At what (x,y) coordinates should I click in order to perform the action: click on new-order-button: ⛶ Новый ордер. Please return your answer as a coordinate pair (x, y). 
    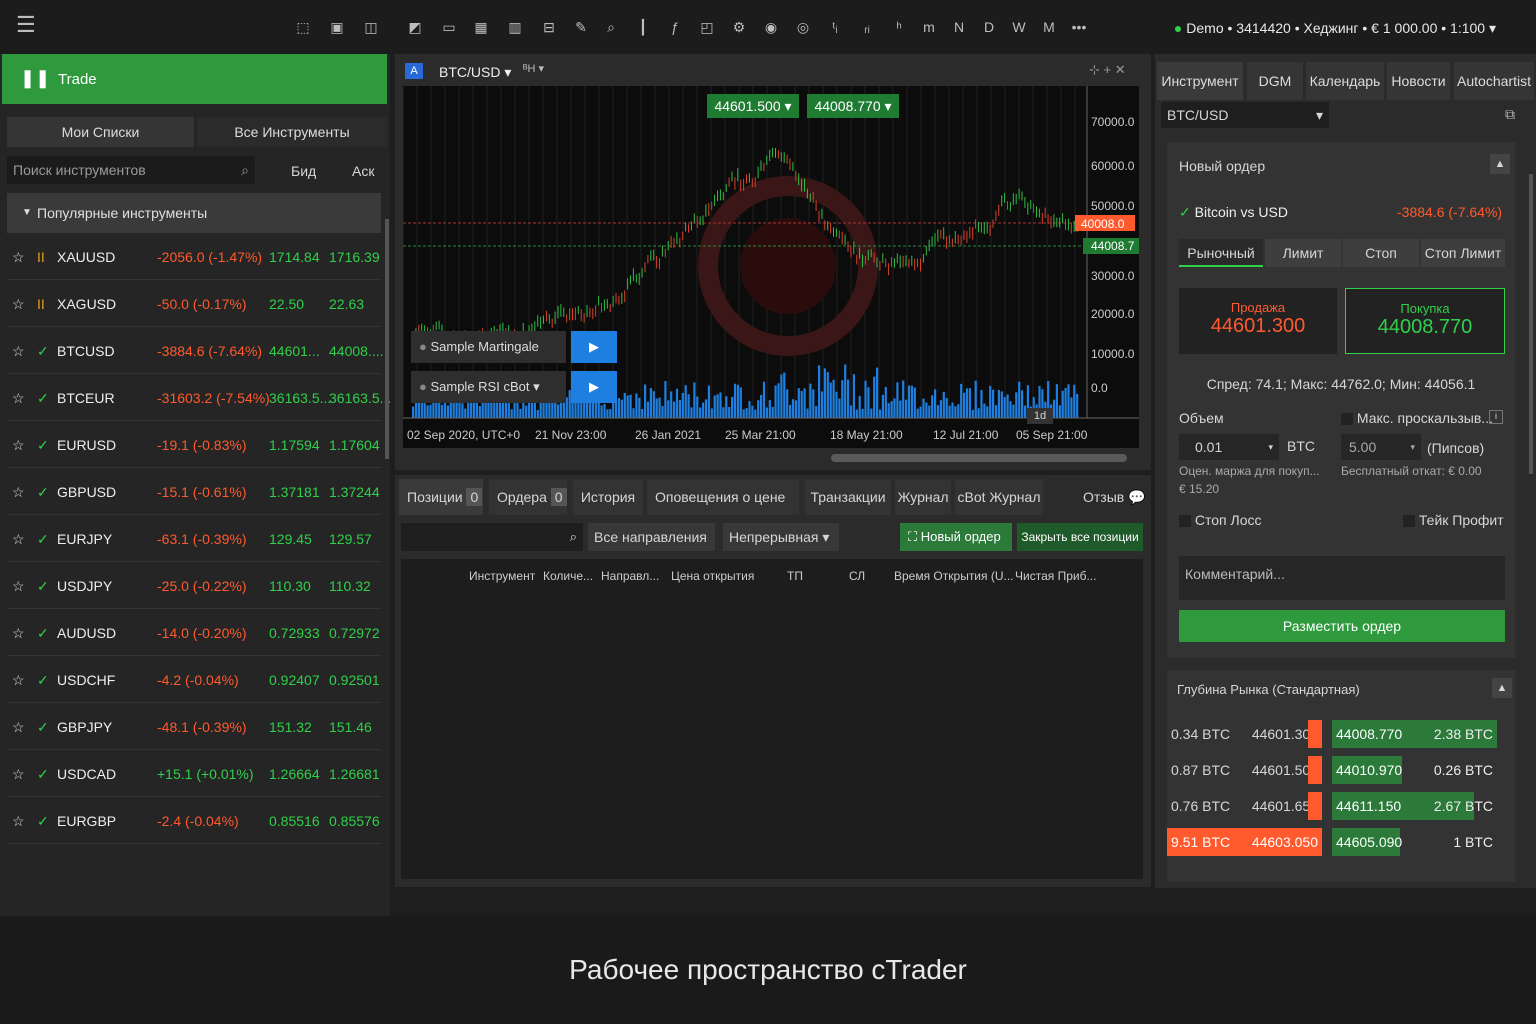
    Looking at the image, I should click on (956, 537).